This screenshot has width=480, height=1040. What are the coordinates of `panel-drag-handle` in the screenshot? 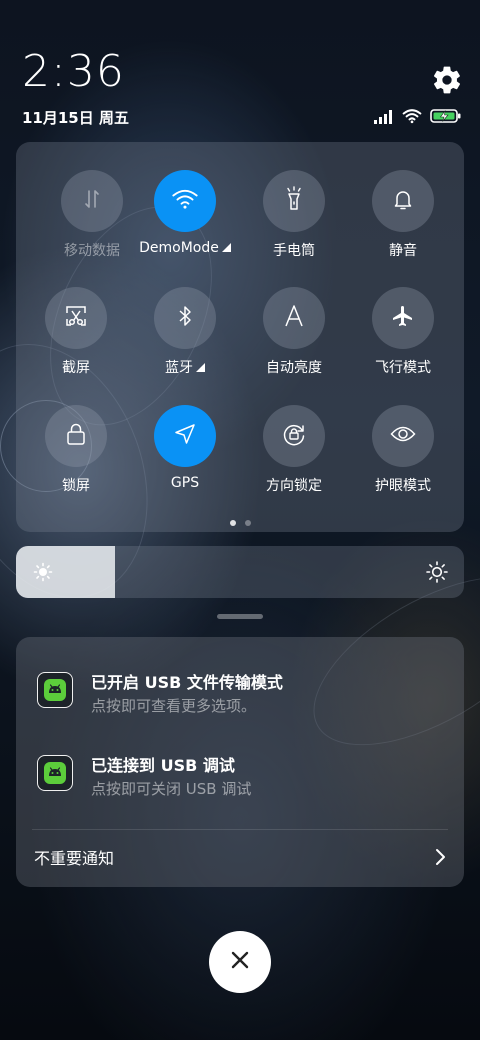 It's located at (240, 616).